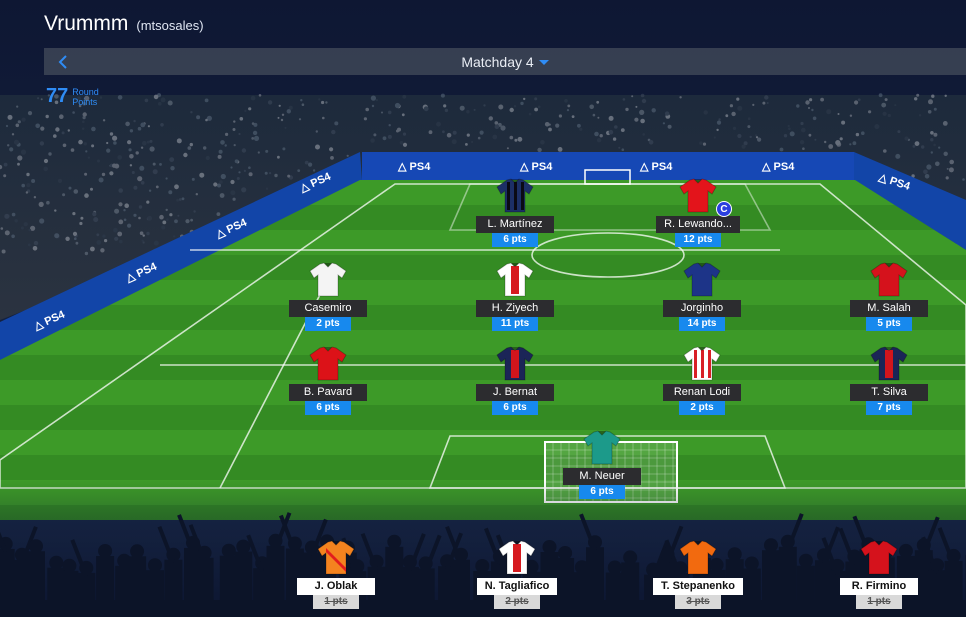  I want to click on matchday-bar: Matchday 4, so click(505, 61).